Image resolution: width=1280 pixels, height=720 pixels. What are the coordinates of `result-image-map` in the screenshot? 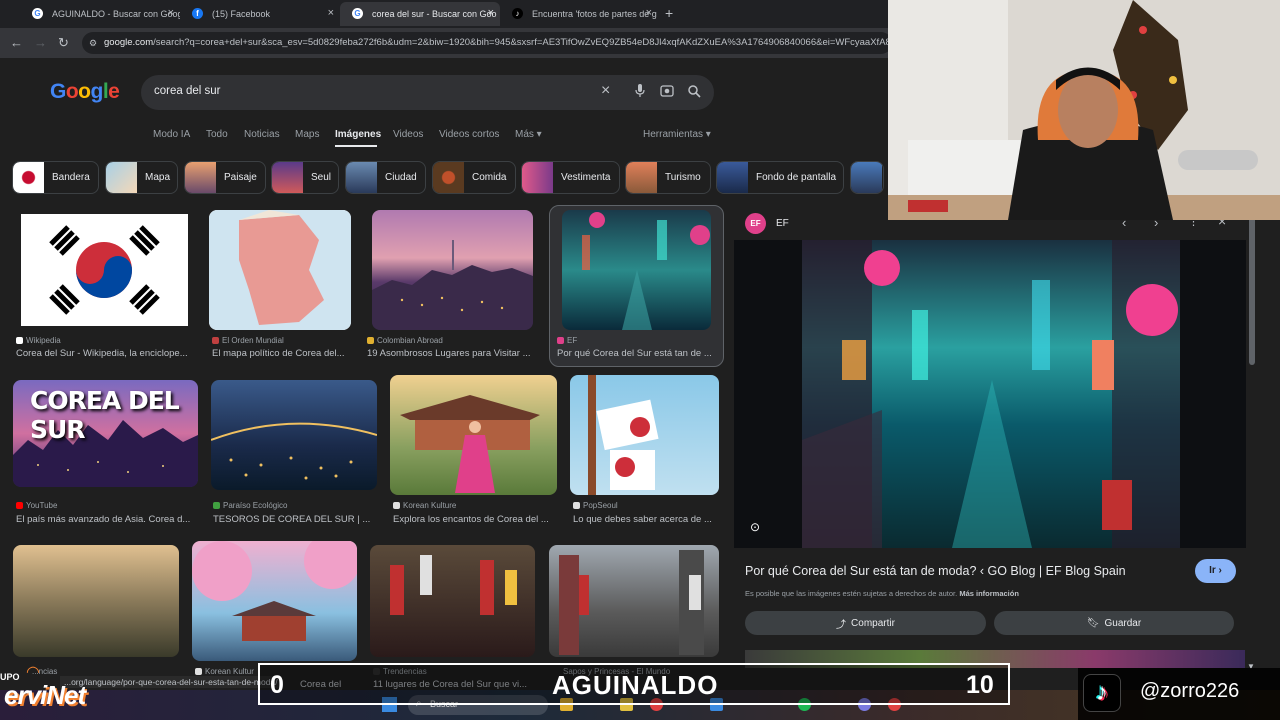 It's located at (280, 270).